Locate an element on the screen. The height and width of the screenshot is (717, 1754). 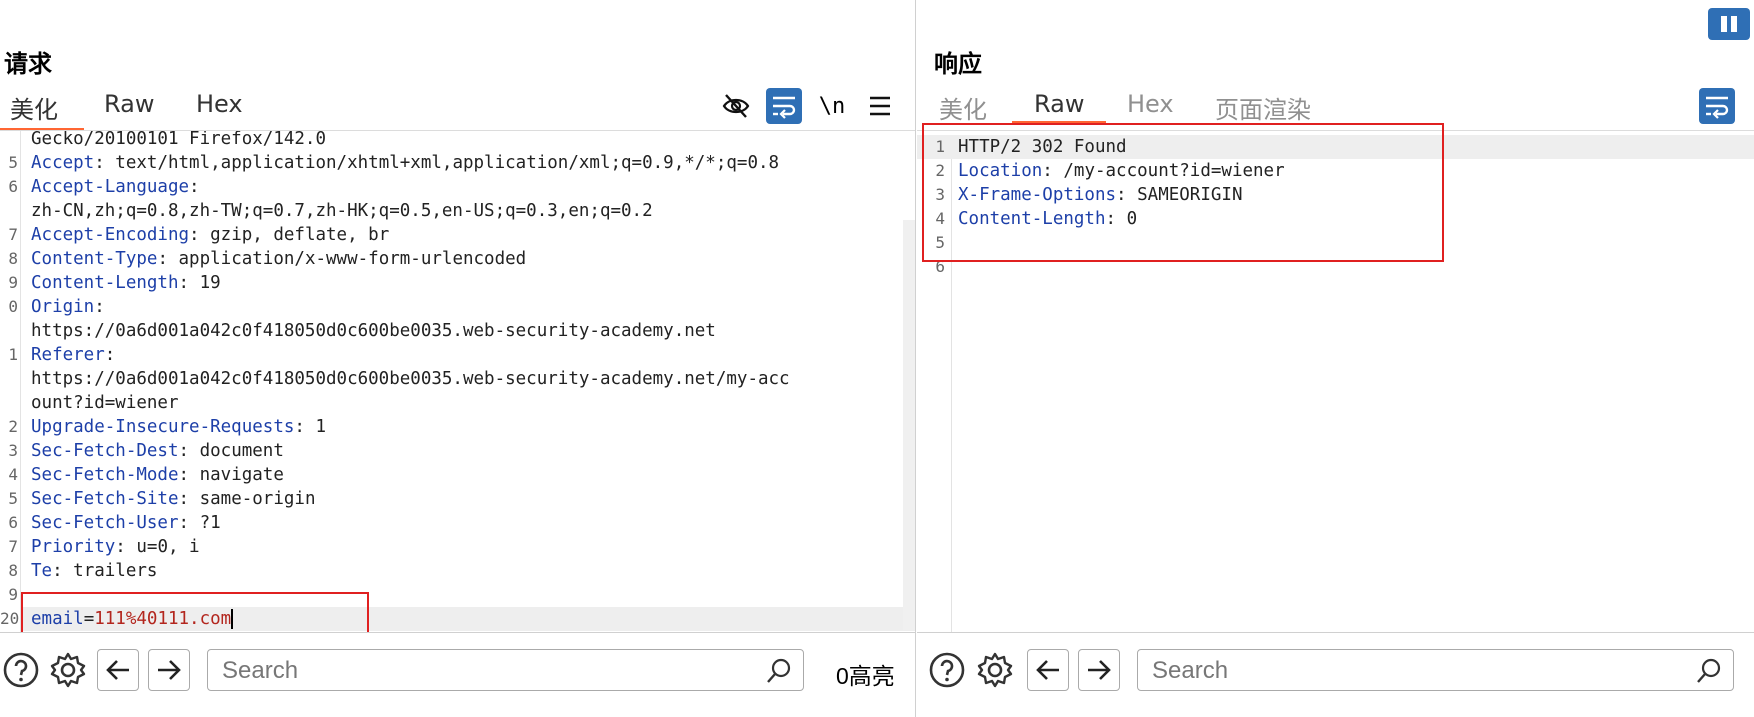
response-toolbar is located at coordinates (1719, 106).